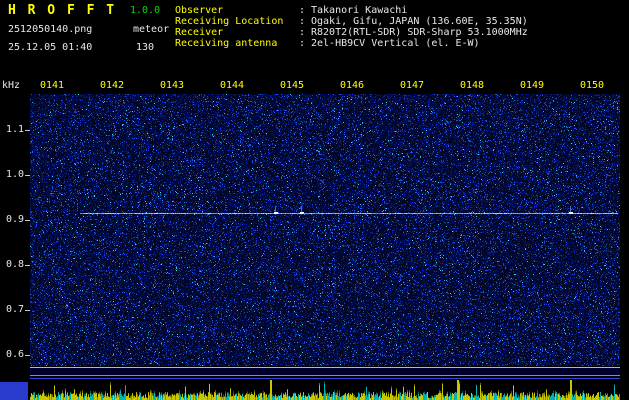  Describe the element at coordinates (292, 85) in the screenshot. I see `time-label: 0145` at that location.